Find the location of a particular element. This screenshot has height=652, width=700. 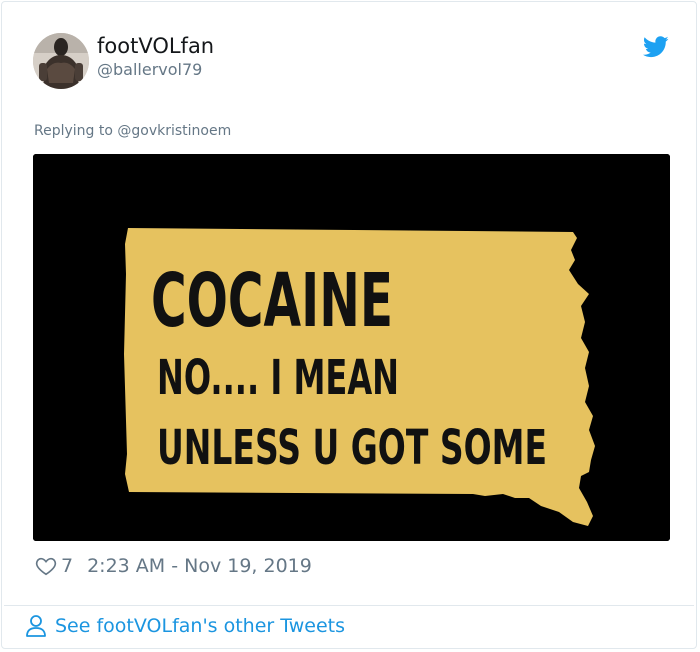

heart-icon is located at coordinates (46, 566).